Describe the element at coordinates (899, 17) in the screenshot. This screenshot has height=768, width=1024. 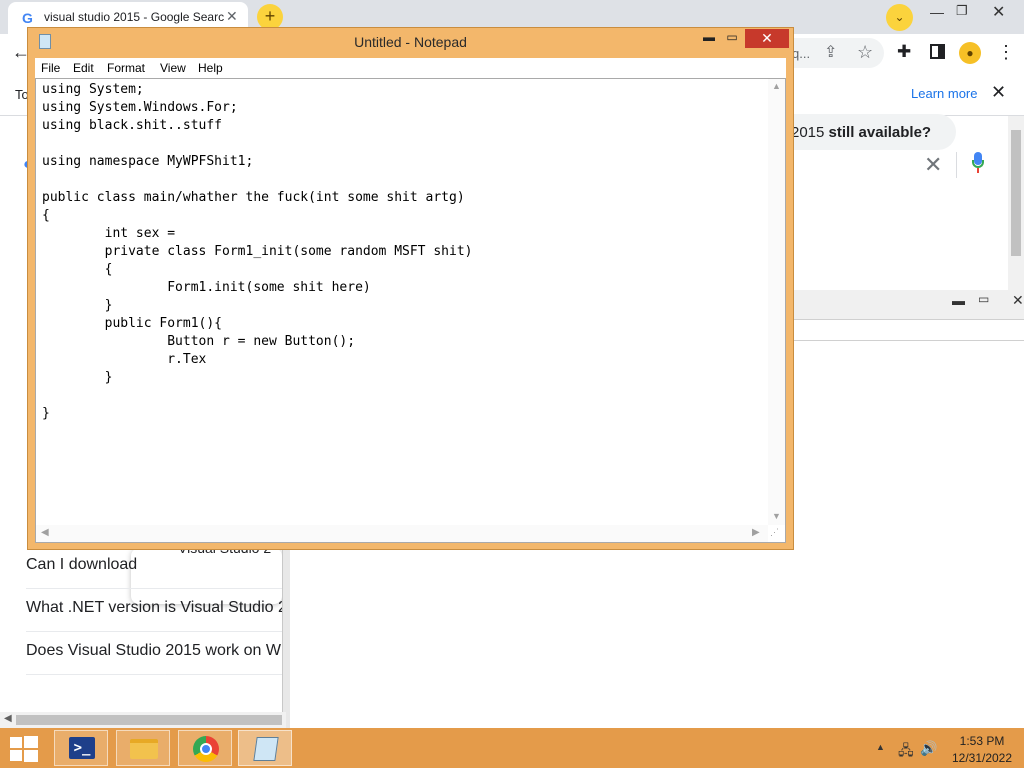
I see `tab-search-chevron-icon: ⌄` at that location.